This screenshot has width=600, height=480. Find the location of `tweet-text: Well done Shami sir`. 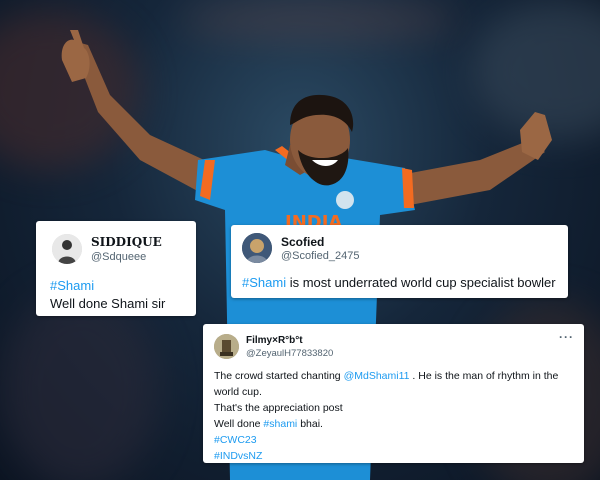

tweet-text: Well done Shami sir is located at coordinates (108, 303).